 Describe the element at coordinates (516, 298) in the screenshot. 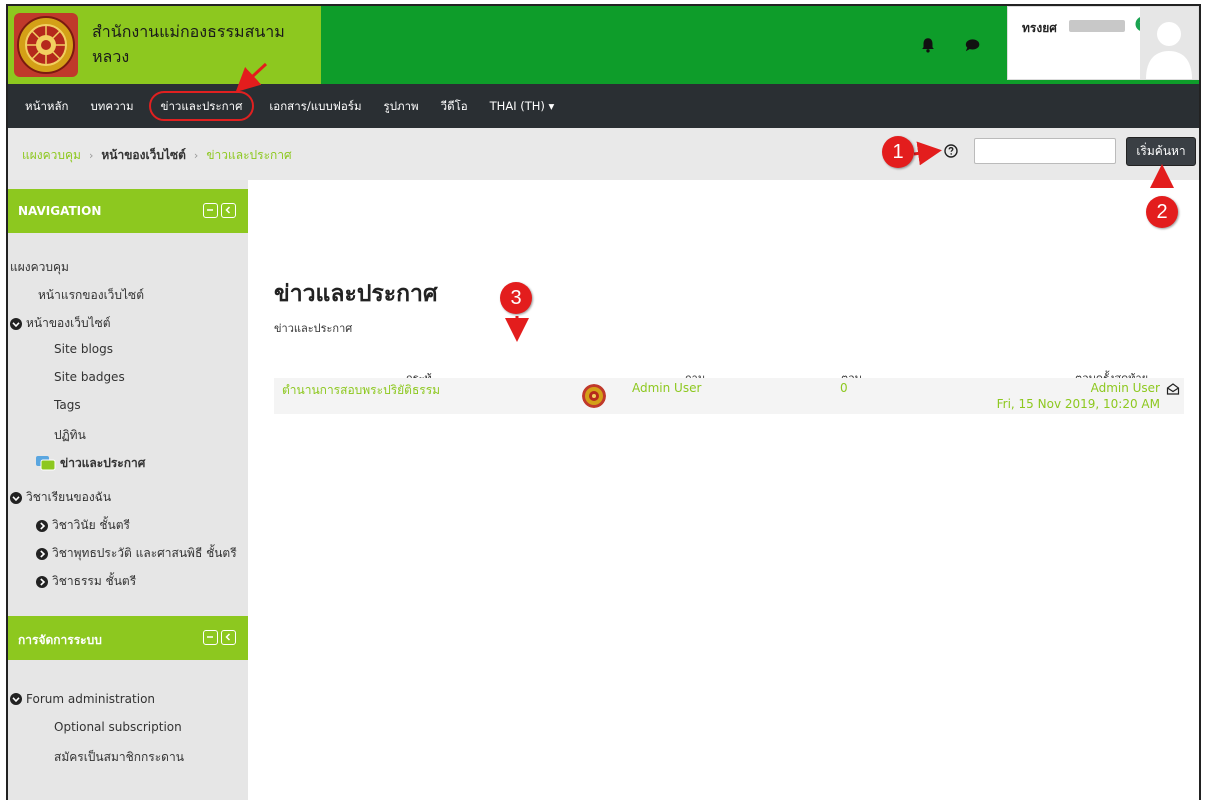

I see `annotation-marker-3: 3` at that location.